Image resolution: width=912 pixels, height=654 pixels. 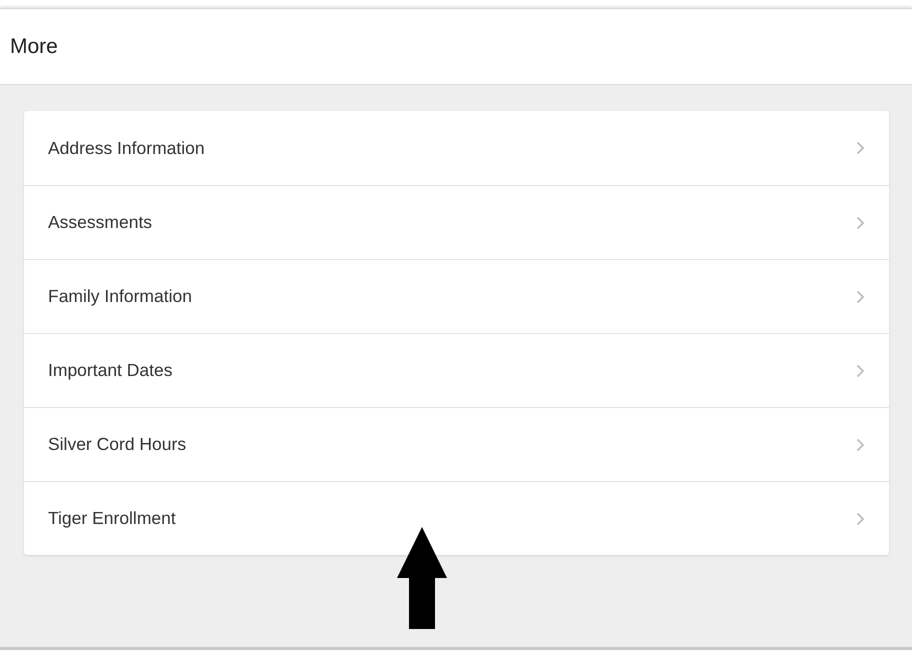 I want to click on page-title: More, so click(x=34, y=46).